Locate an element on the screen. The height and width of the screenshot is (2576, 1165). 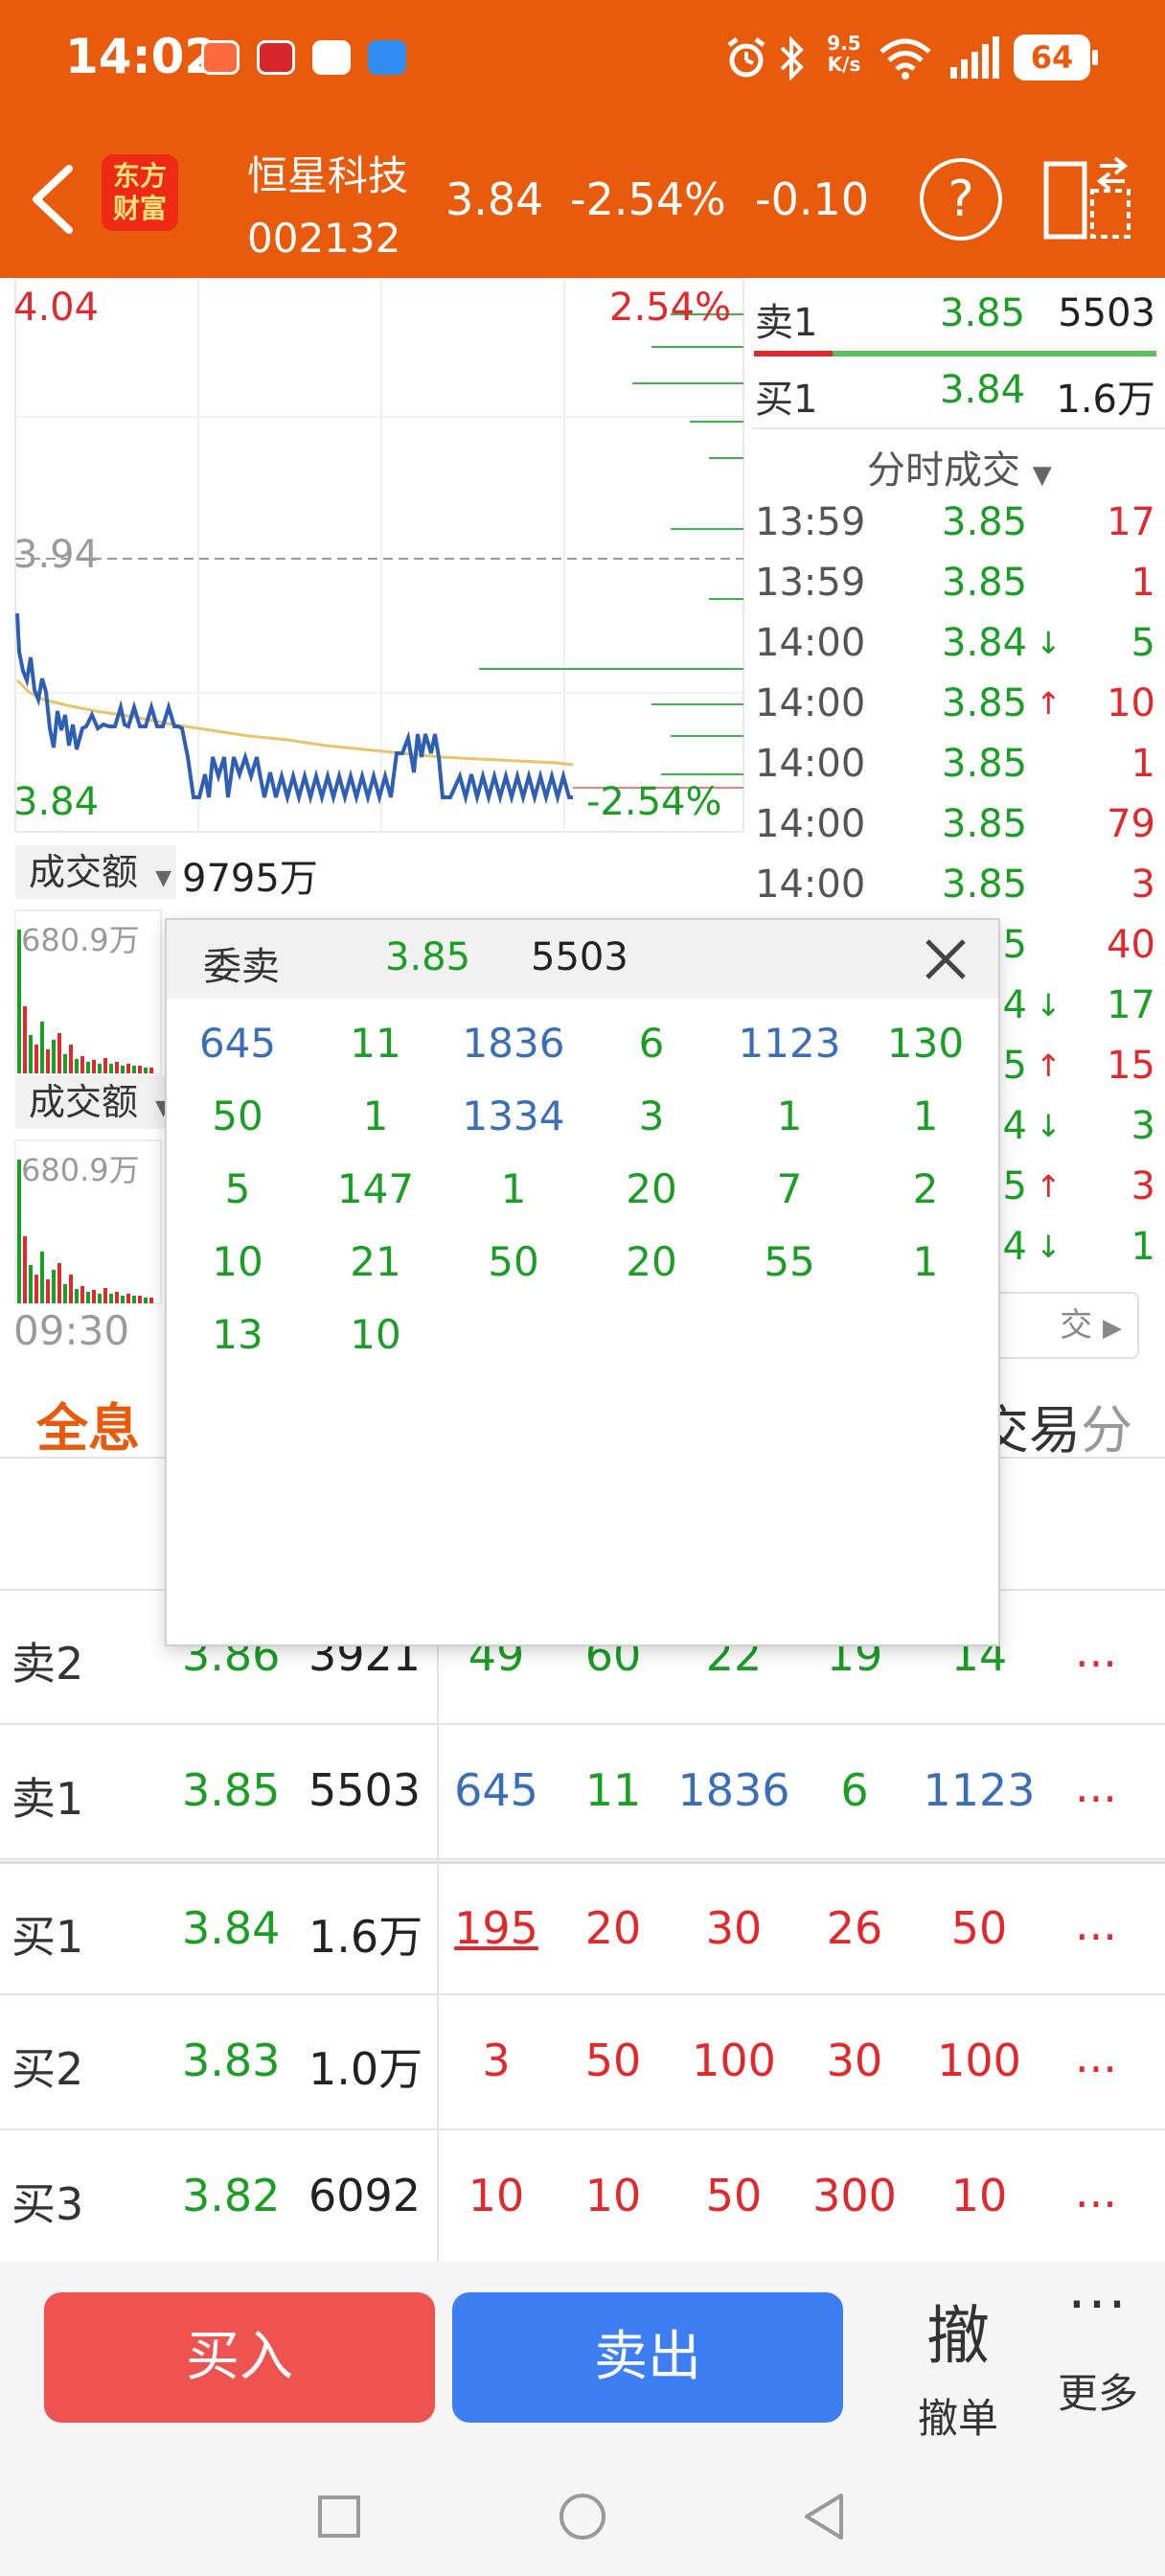
tick-volume: 1 is located at coordinates (1143, 764).